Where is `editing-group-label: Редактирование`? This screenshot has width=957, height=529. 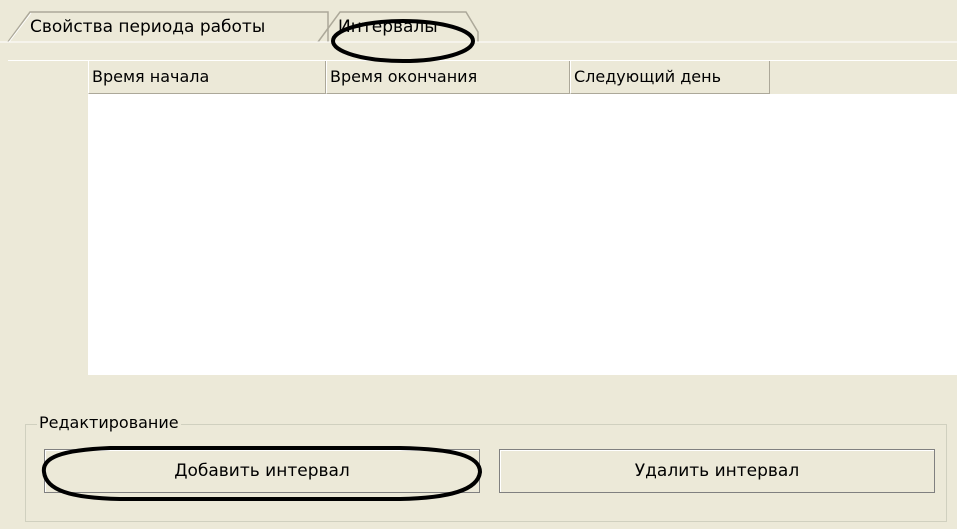
editing-group-label: Редактирование is located at coordinates (109, 423).